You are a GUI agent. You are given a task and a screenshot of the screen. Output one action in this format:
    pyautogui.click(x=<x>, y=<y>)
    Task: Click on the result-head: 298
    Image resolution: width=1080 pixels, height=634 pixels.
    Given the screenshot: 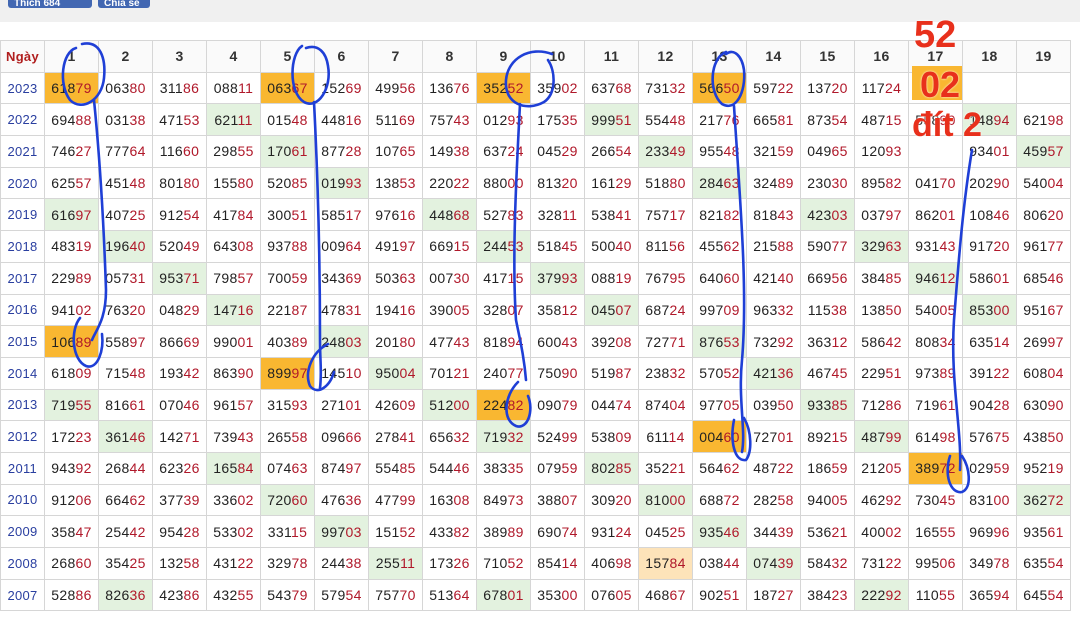 What is the action you would take?
    pyautogui.click(x=225, y=151)
    